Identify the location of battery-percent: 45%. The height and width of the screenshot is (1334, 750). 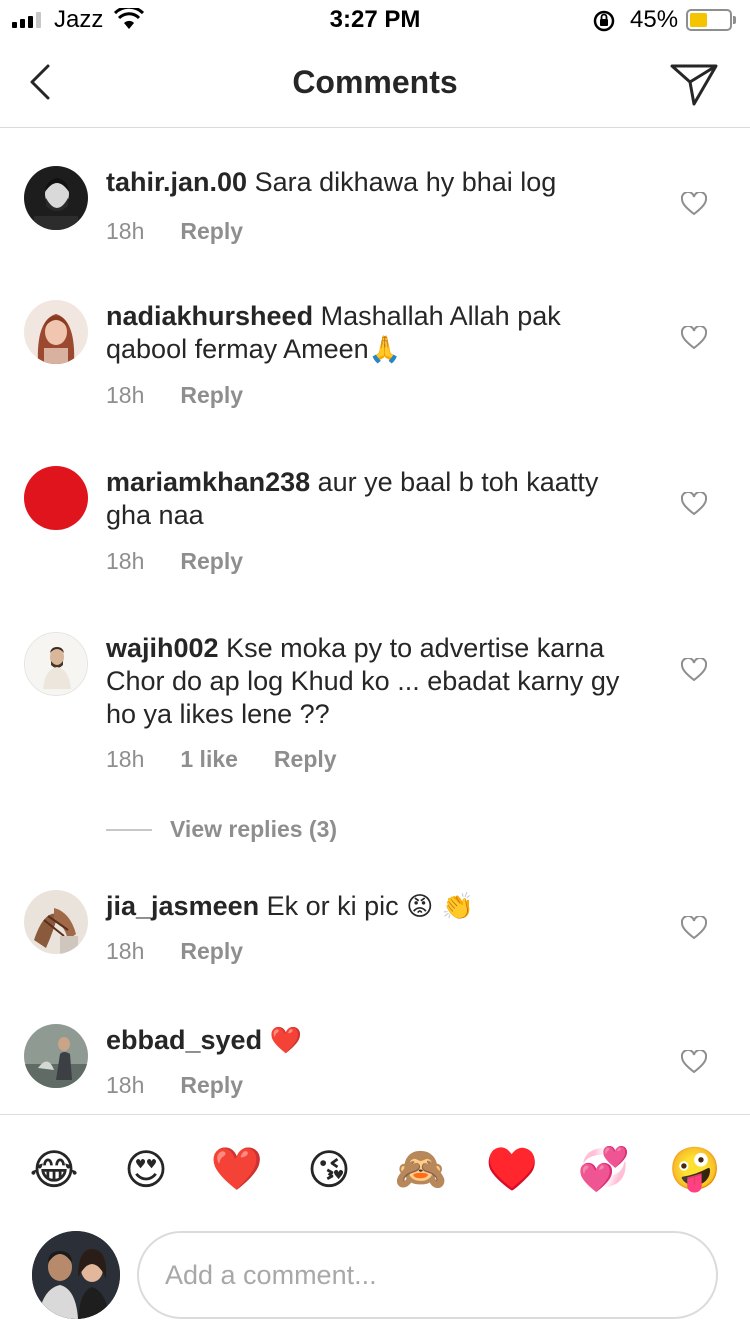
(654, 19).